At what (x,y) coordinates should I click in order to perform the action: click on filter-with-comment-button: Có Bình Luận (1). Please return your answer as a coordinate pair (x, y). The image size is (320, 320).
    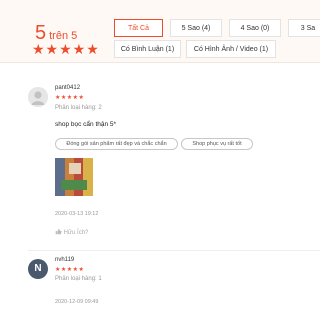
    Looking at the image, I should click on (147, 49).